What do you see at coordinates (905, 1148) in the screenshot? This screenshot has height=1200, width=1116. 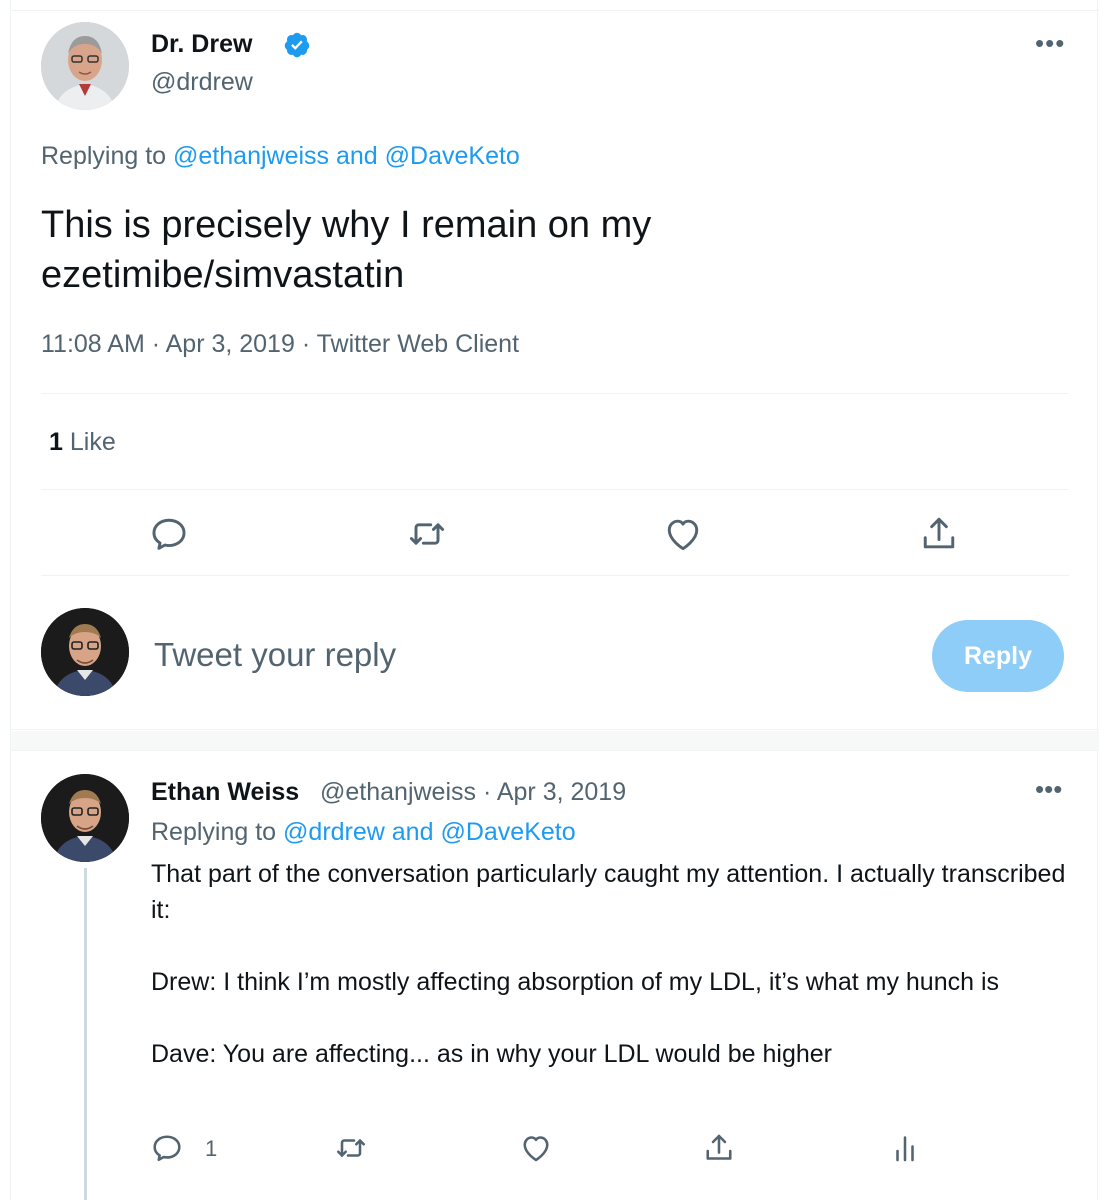 I see `analytics-icon` at bounding box center [905, 1148].